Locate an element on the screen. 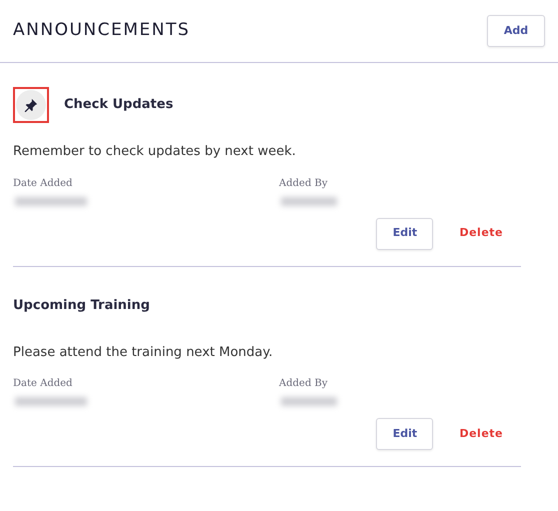 The width and height of the screenshot is (558, 511). announcement-message: Remember to check updates by next week. is located at coordinates (155, 152).